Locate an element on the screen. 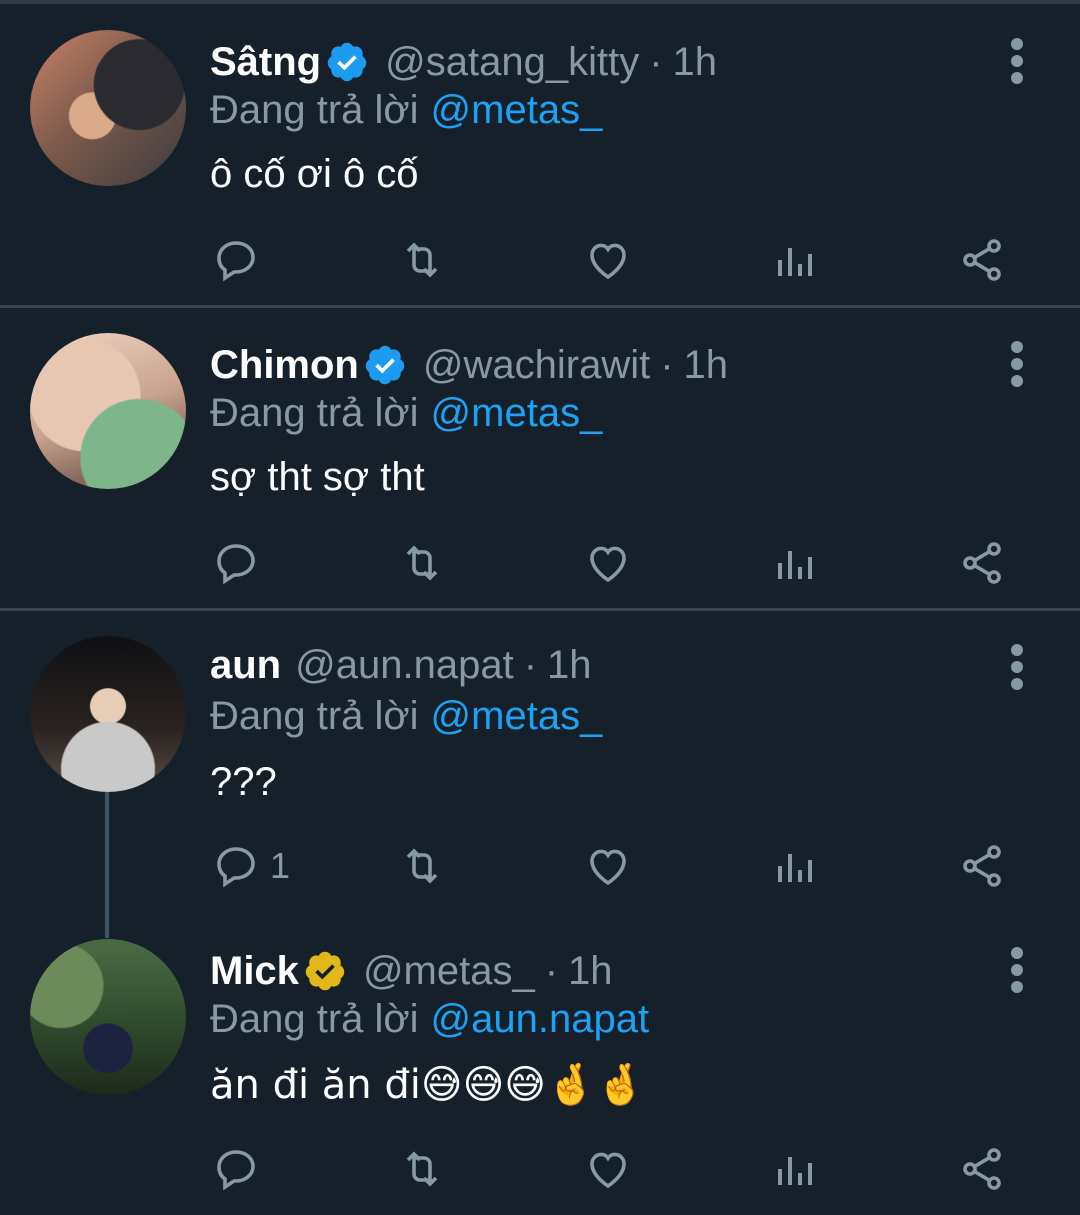  handle: @metas_ is located at coordinates (449, 971).